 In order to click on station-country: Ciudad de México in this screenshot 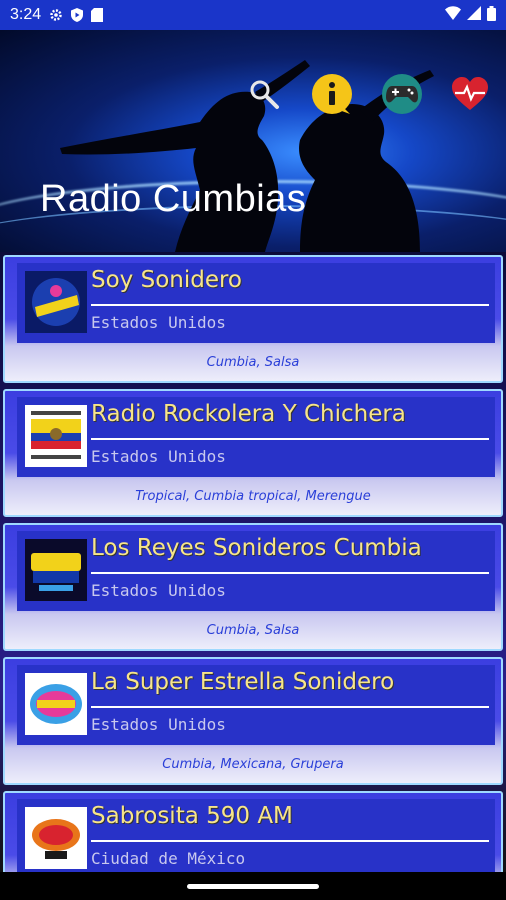, I will do `click(168, 858)`.